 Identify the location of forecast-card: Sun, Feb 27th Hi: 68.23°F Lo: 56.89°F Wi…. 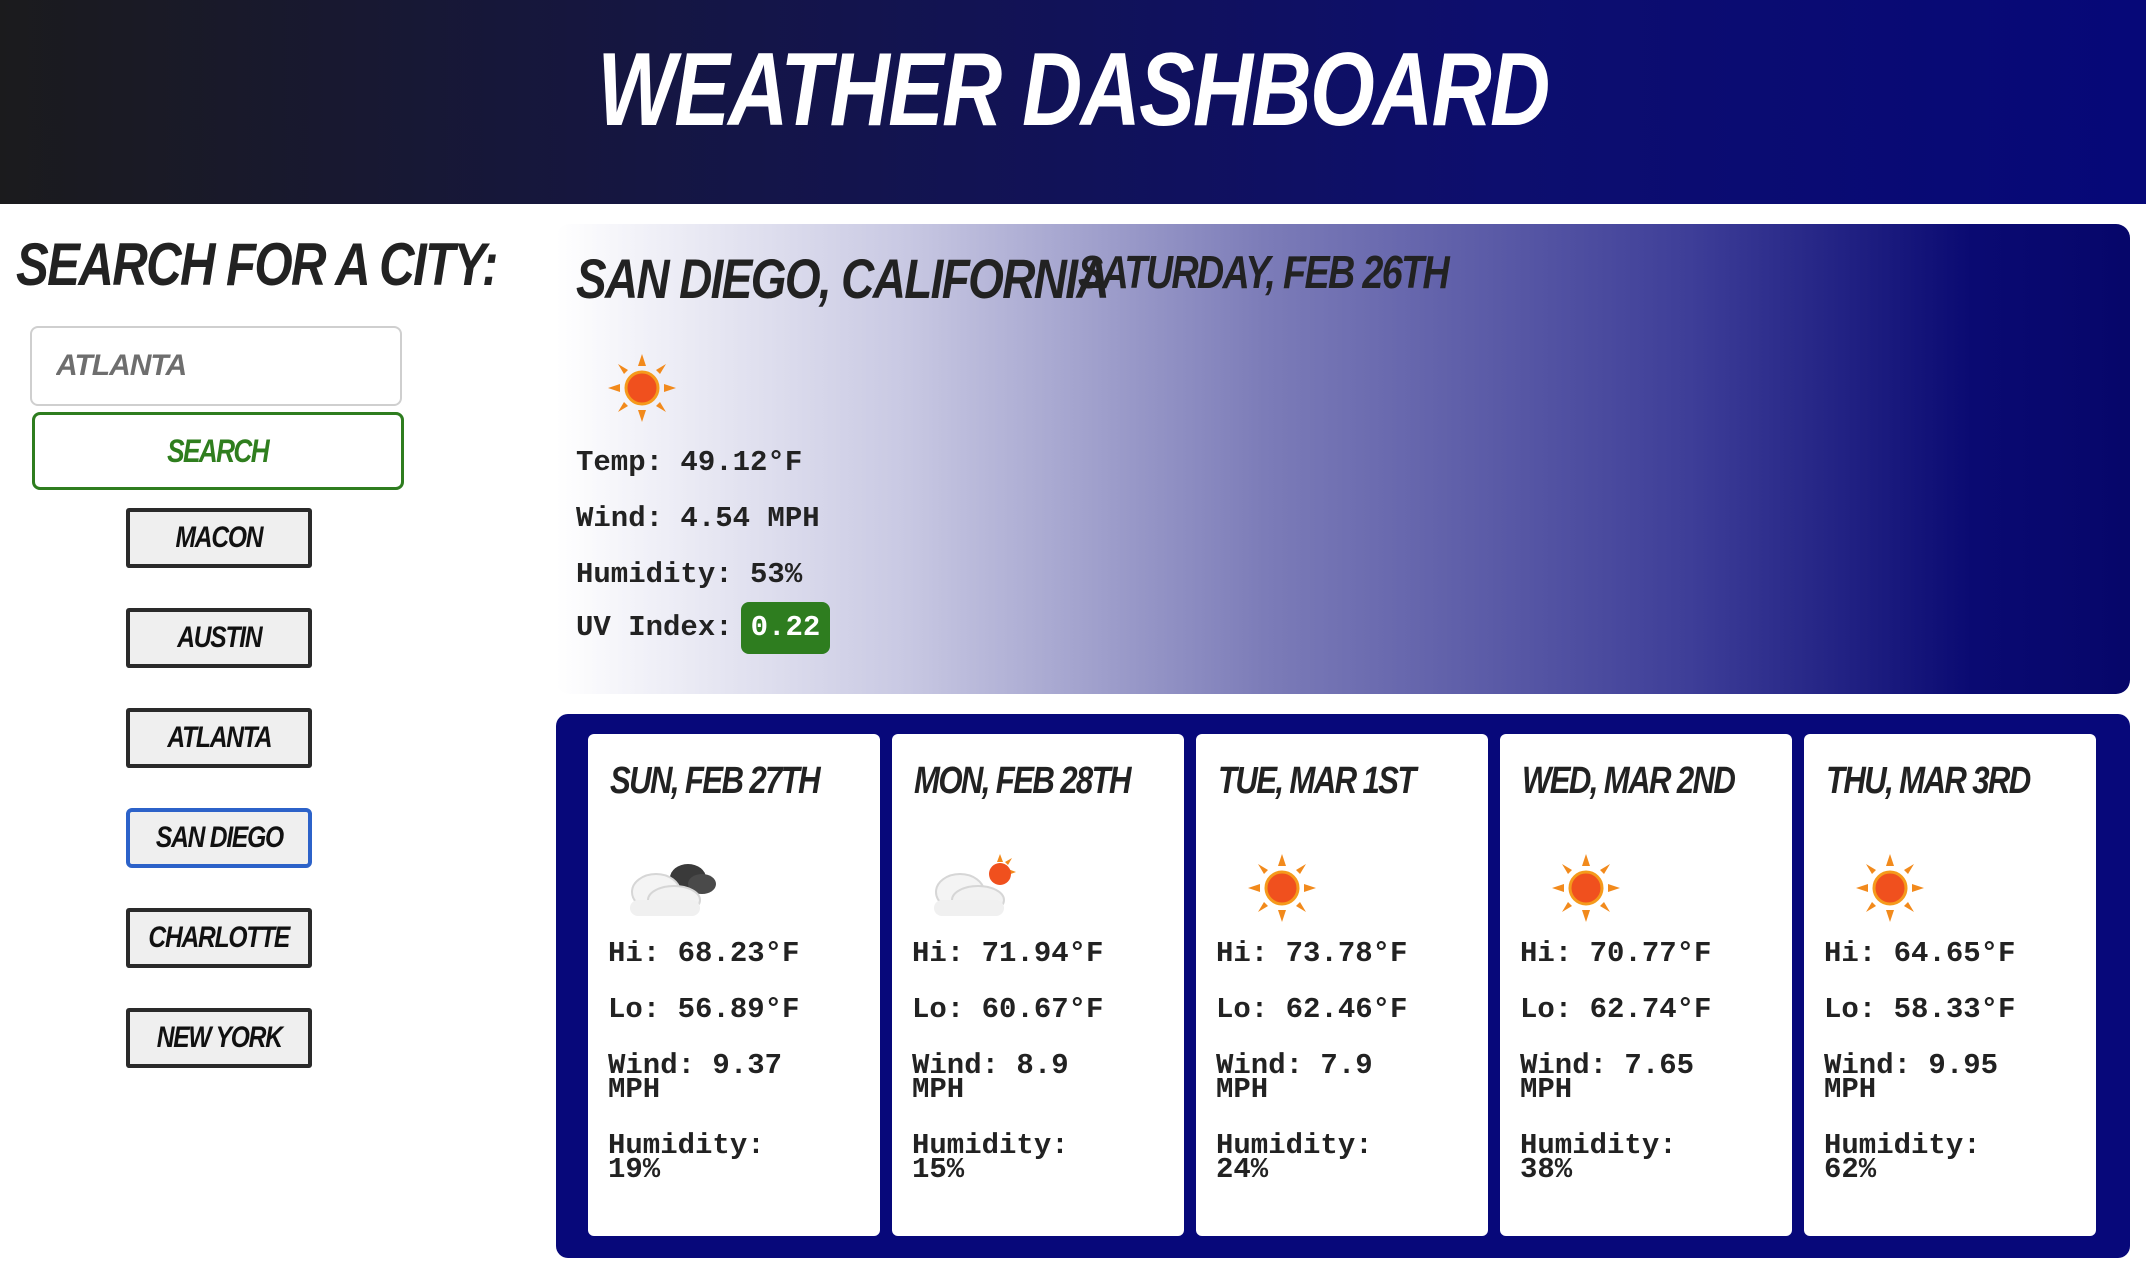
(734, 985).